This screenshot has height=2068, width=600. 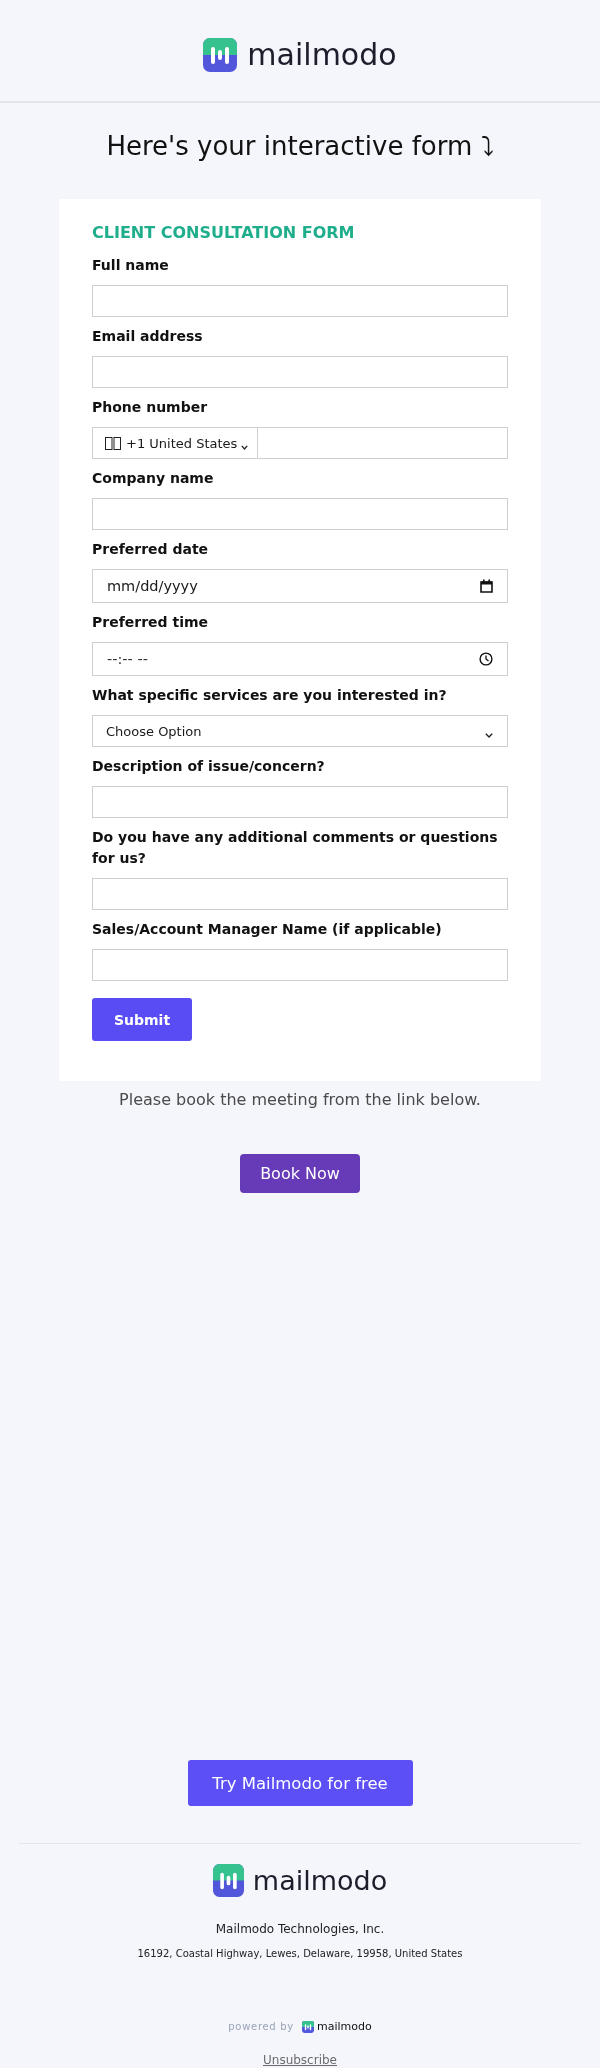 I want to click on field-label: Description of issue/concern?, so click(x=208, y=766).